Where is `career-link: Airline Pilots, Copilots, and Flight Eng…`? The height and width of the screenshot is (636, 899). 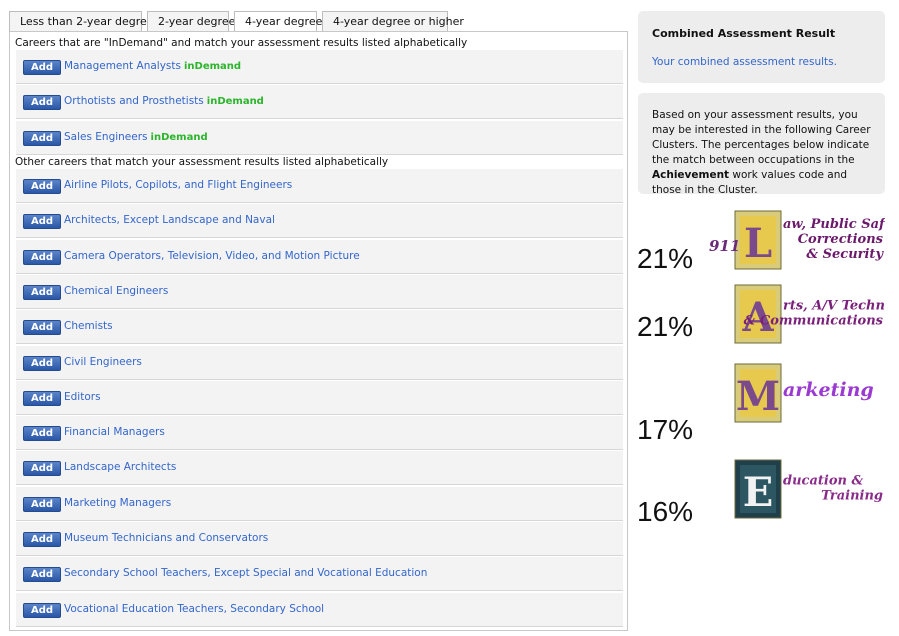 career-link: Airline Pilots, Copilots, and Flight Eng… is located at coordinates (178, 185).